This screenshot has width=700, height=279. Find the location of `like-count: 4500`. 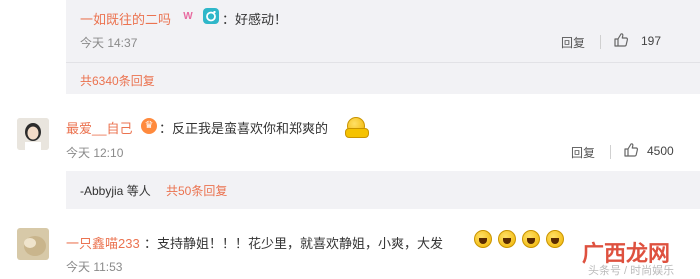

like-count: 4500 is located at coordinates (660, 151).